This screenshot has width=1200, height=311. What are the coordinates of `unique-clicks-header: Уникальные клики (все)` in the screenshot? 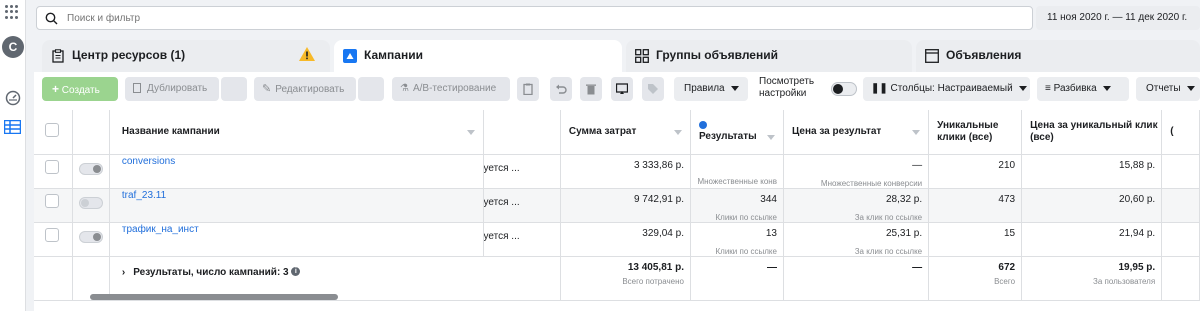 It's located at (975, 132).